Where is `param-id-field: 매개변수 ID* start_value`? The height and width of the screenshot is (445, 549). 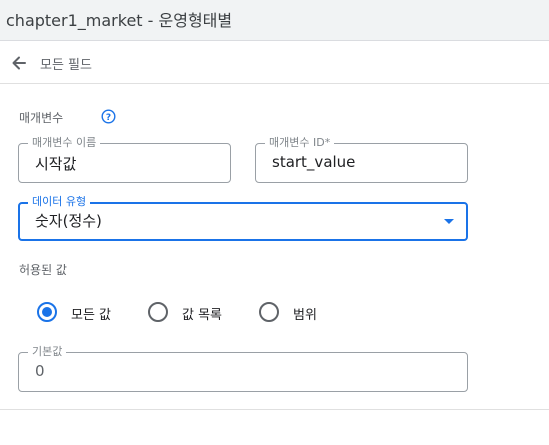 param-id-field: 매개변수 ID* start_value is located at coordinates (361, 159).